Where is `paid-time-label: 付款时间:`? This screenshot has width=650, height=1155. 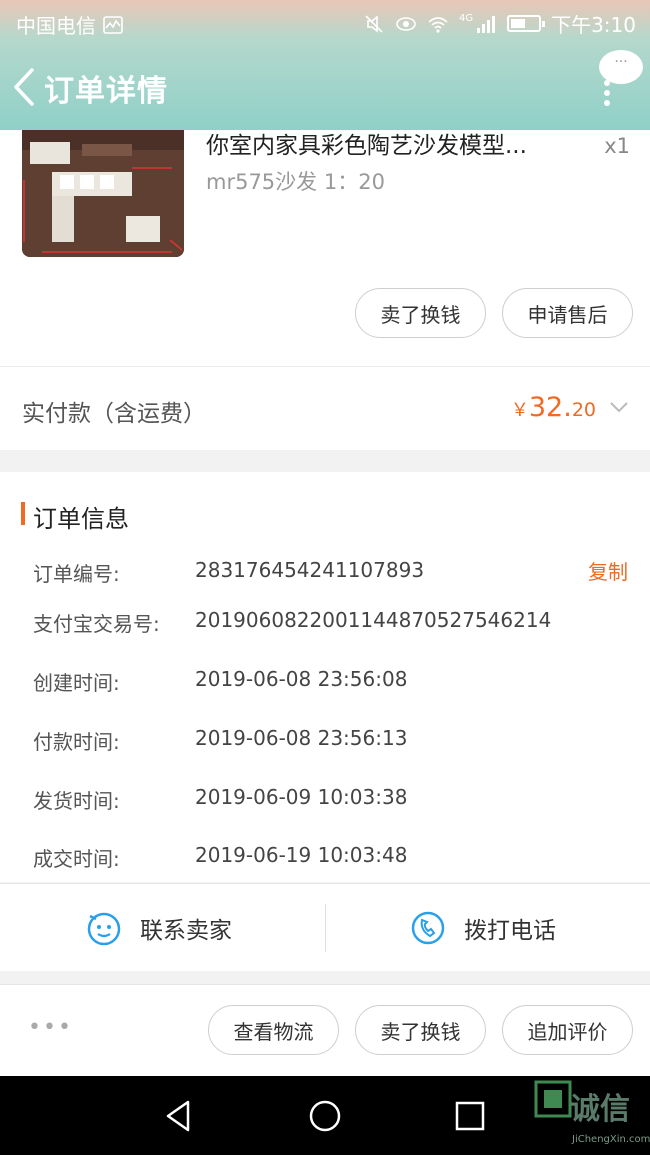 paid-time-label: 付款时间: is located at coordinates (76, 742).